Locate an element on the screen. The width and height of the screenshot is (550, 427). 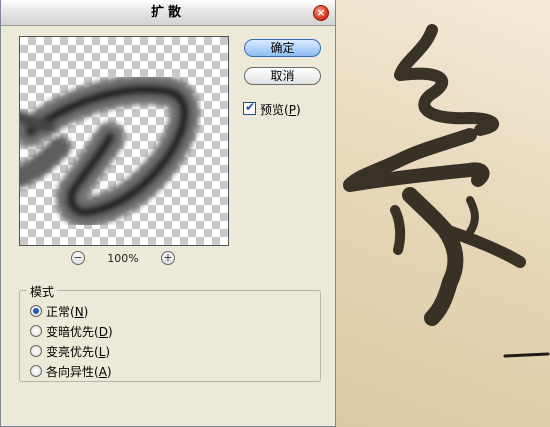
radio-anisotropic is located at coordinates (36, 371).